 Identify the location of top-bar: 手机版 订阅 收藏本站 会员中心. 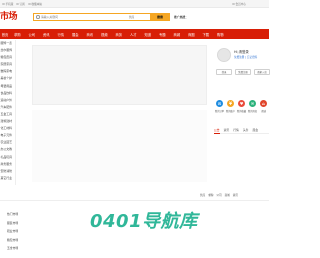
(134, 4).